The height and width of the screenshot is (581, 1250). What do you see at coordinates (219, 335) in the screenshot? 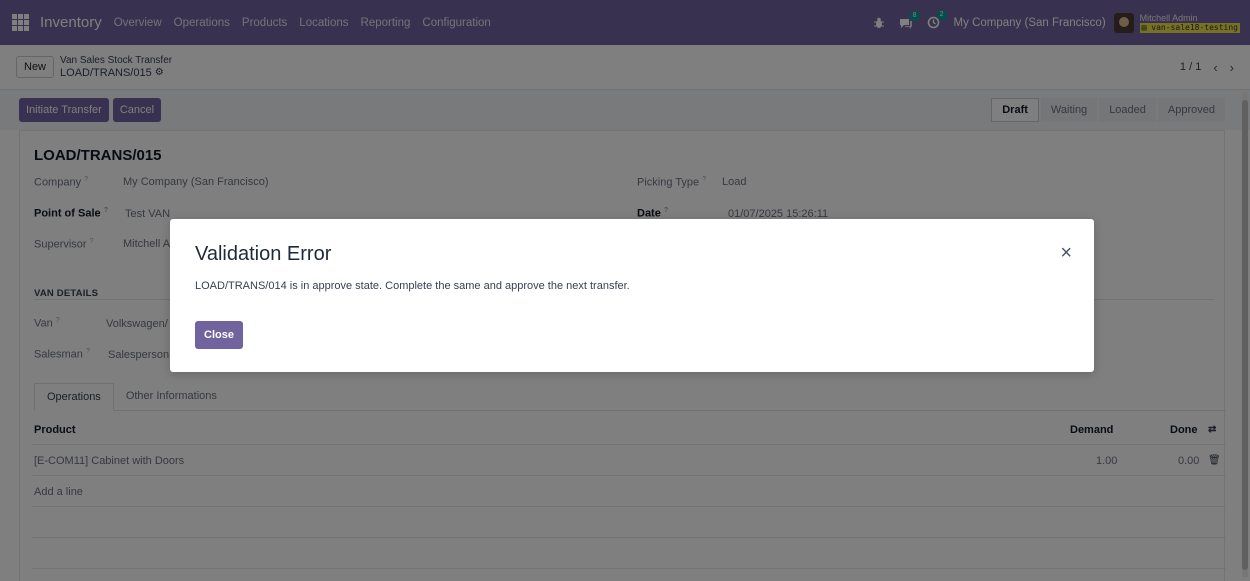
I see `close-button: Close` at bounding box center [219, 335].